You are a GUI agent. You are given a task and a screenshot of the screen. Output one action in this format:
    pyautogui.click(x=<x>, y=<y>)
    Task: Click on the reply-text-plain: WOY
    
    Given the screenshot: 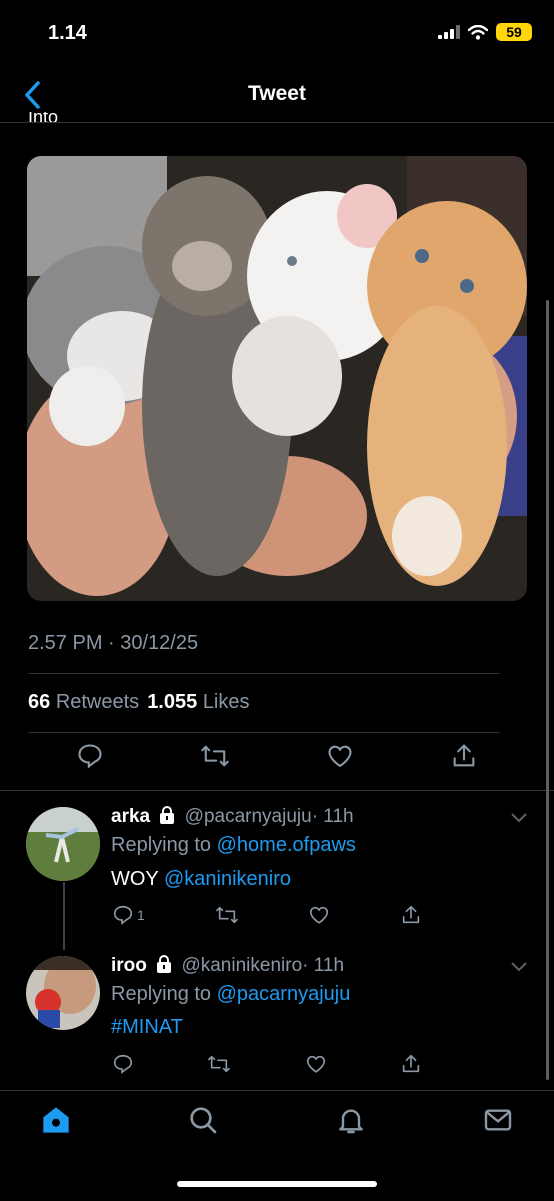 What is the action you would take?
    pyautogui.click(x=135, y=879)
    